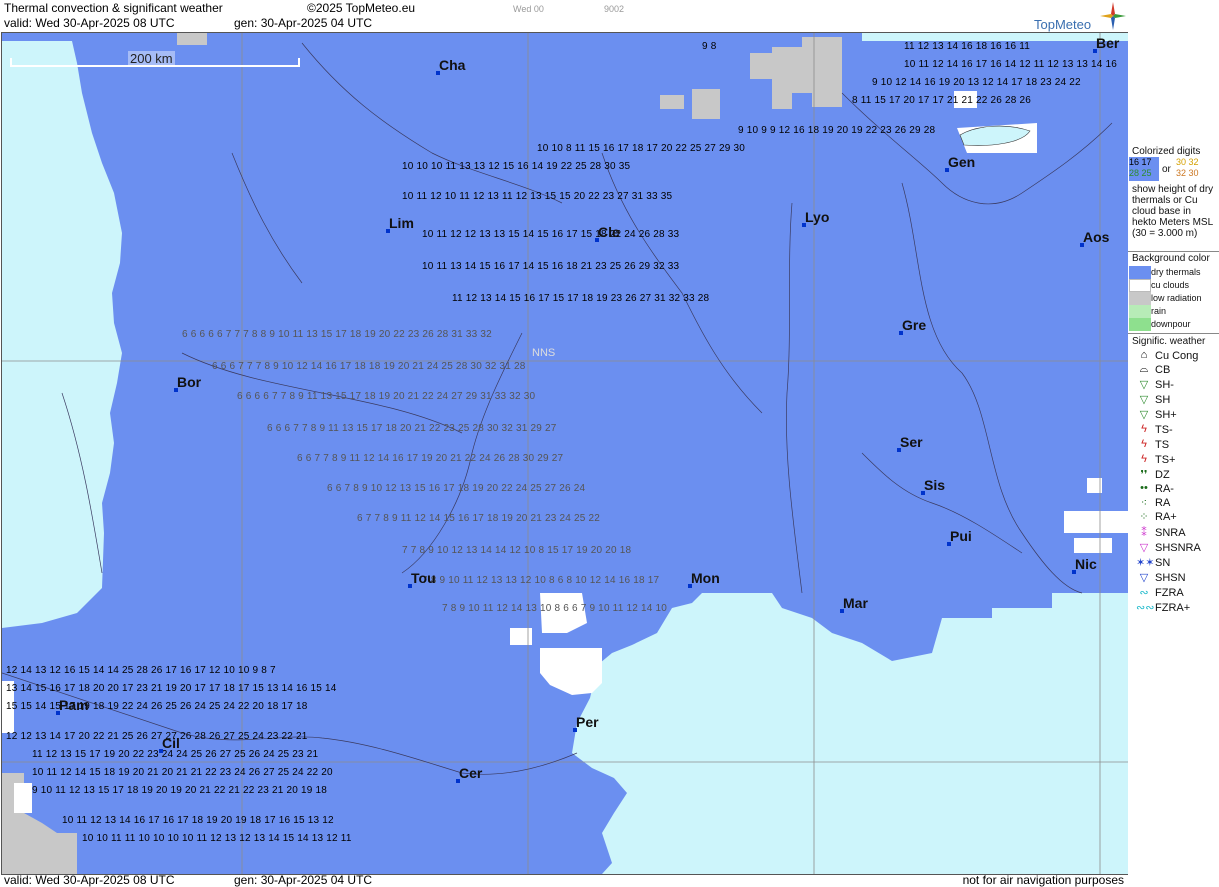 The width and height of the screenshot is (1219, 887). Describe the element at coordinates (967, 46) in the screenshot. I see `digit-row: 11 12 13 14 16 18 16 16 11` at that location.